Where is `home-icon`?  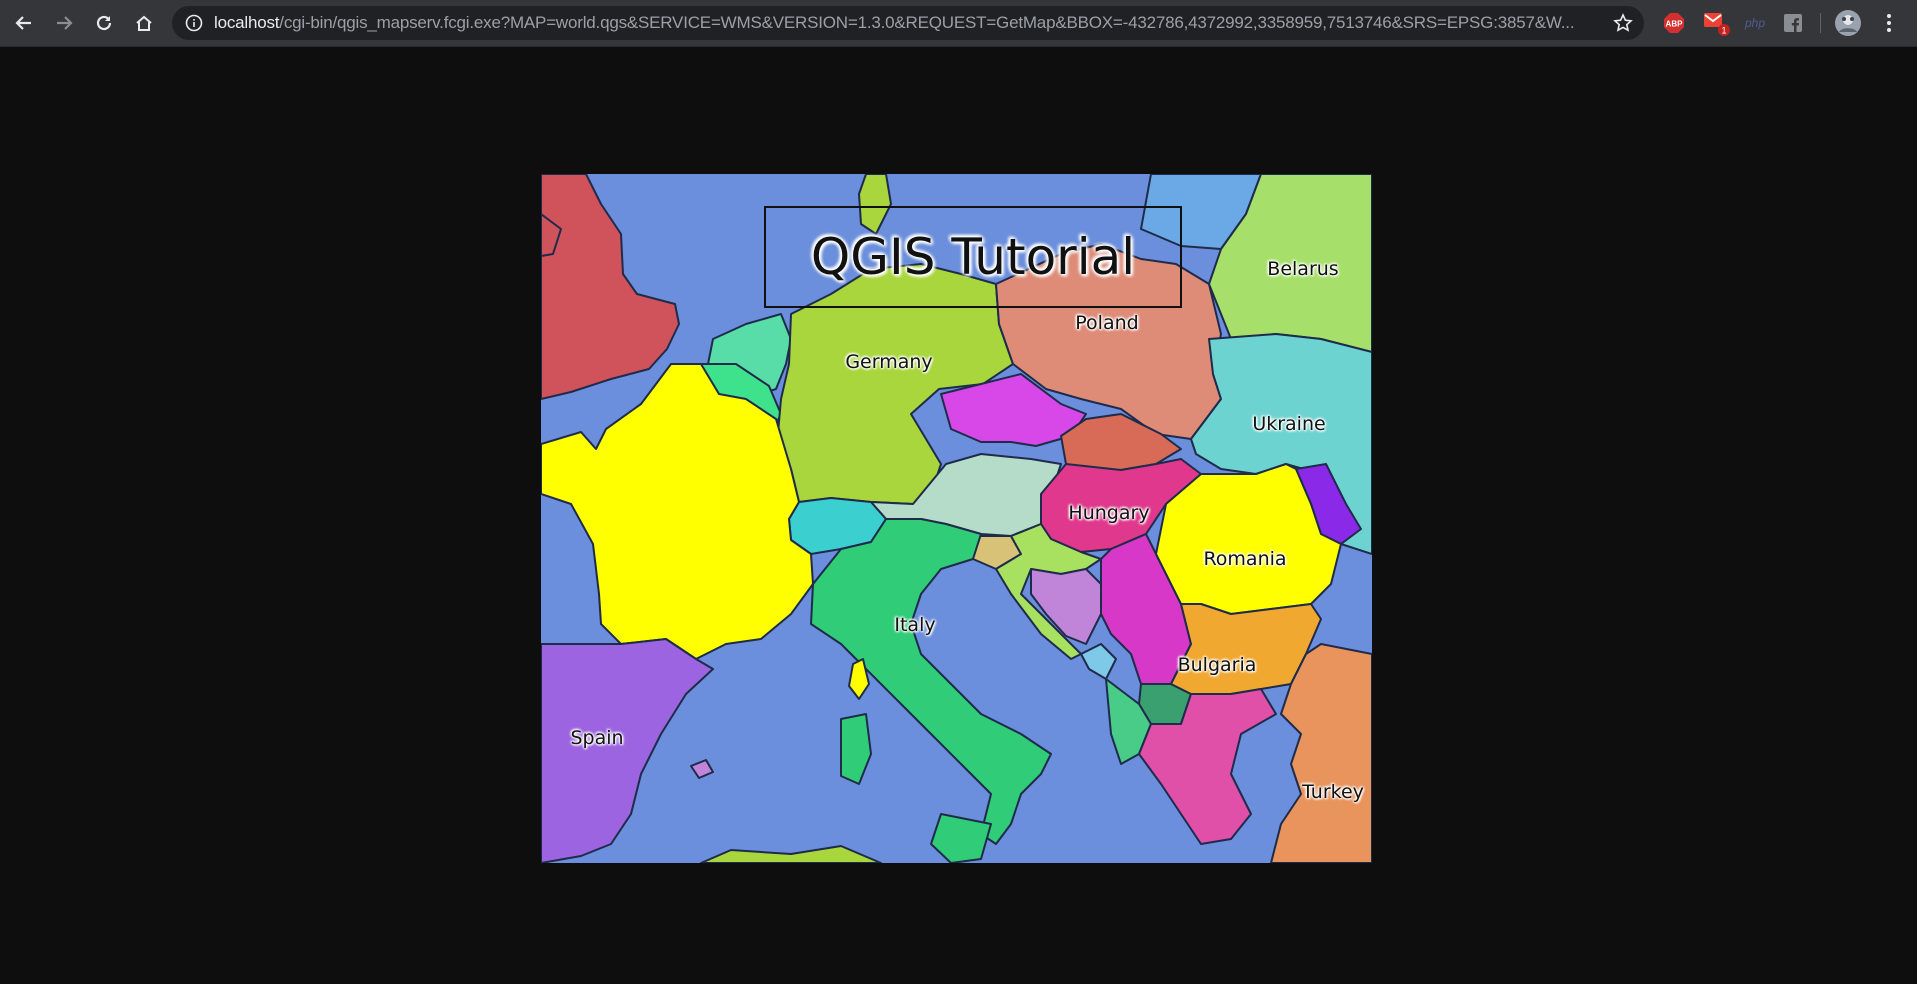 home-icon is located at coordinates (144, 23).